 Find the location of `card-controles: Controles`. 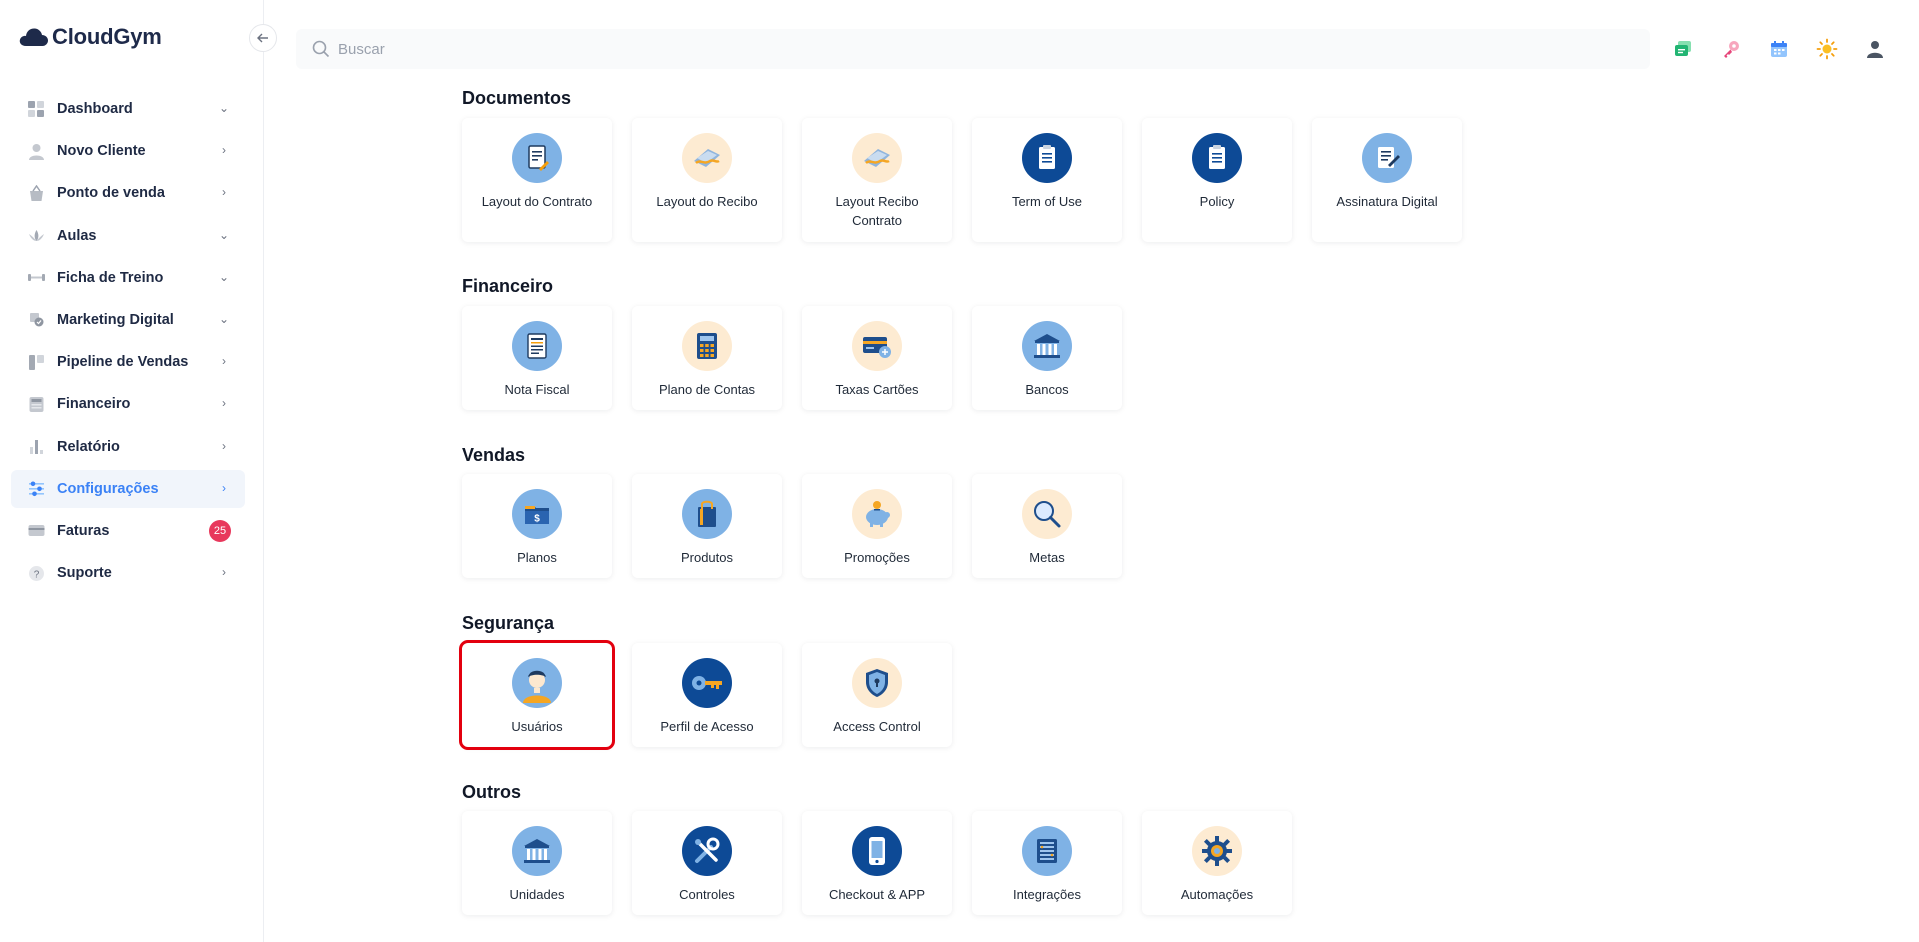

card-controles: Controles is located at coordinates (707, 863).